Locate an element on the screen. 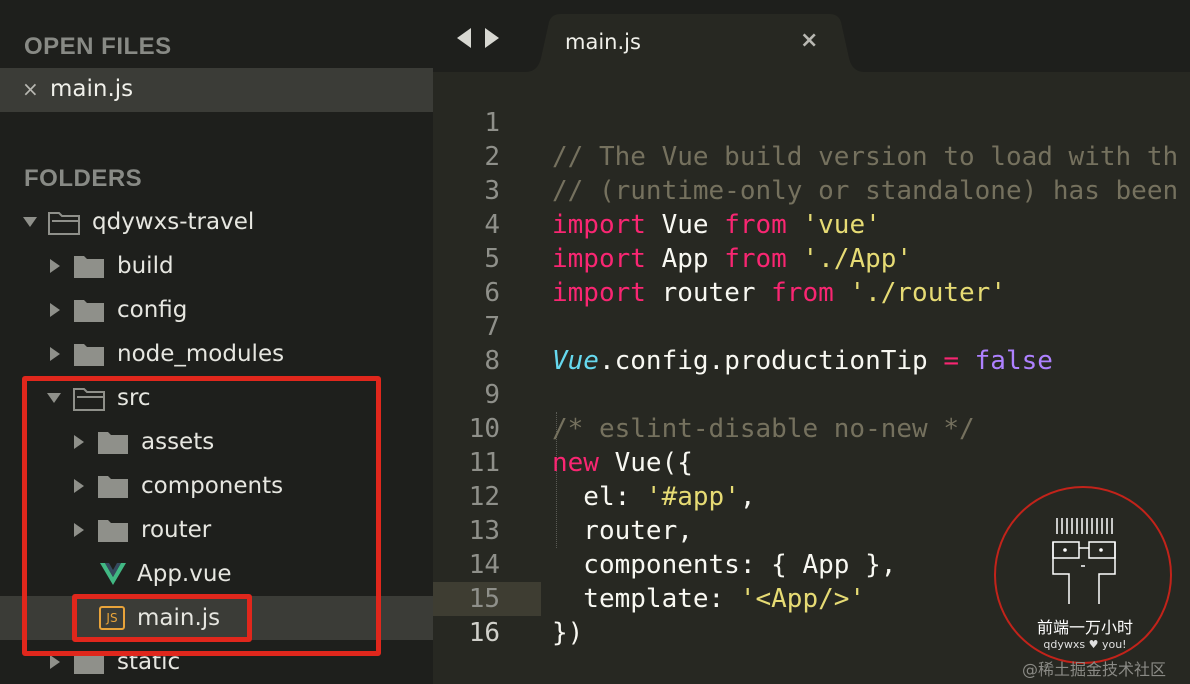 The image size is (1190, 684). watermark-badge: 前端一万小时 qdywxs ♥ you! is located at coordinates (1083, 575).